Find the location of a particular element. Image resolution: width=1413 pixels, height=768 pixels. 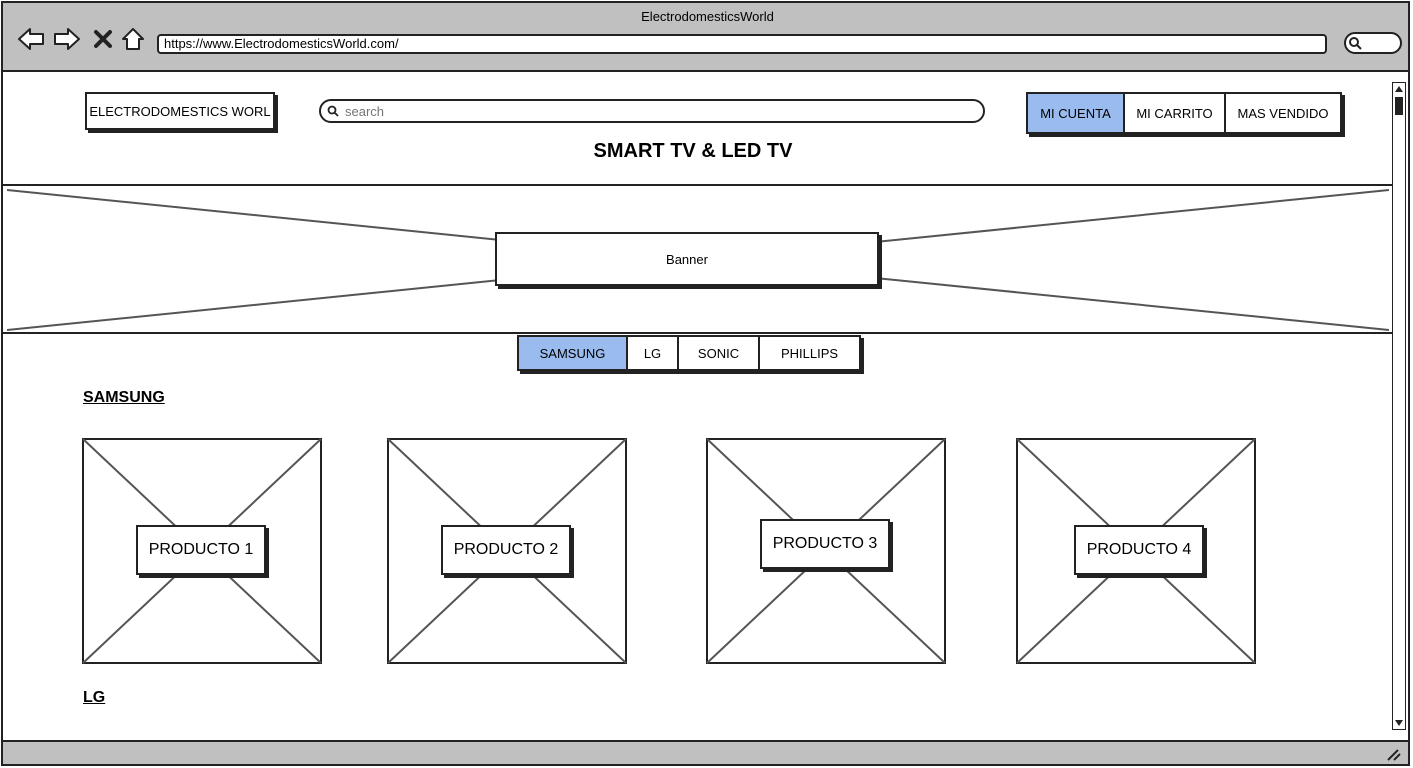

product-label: PRODUCTO 3 is located at coordinates (825, 544).